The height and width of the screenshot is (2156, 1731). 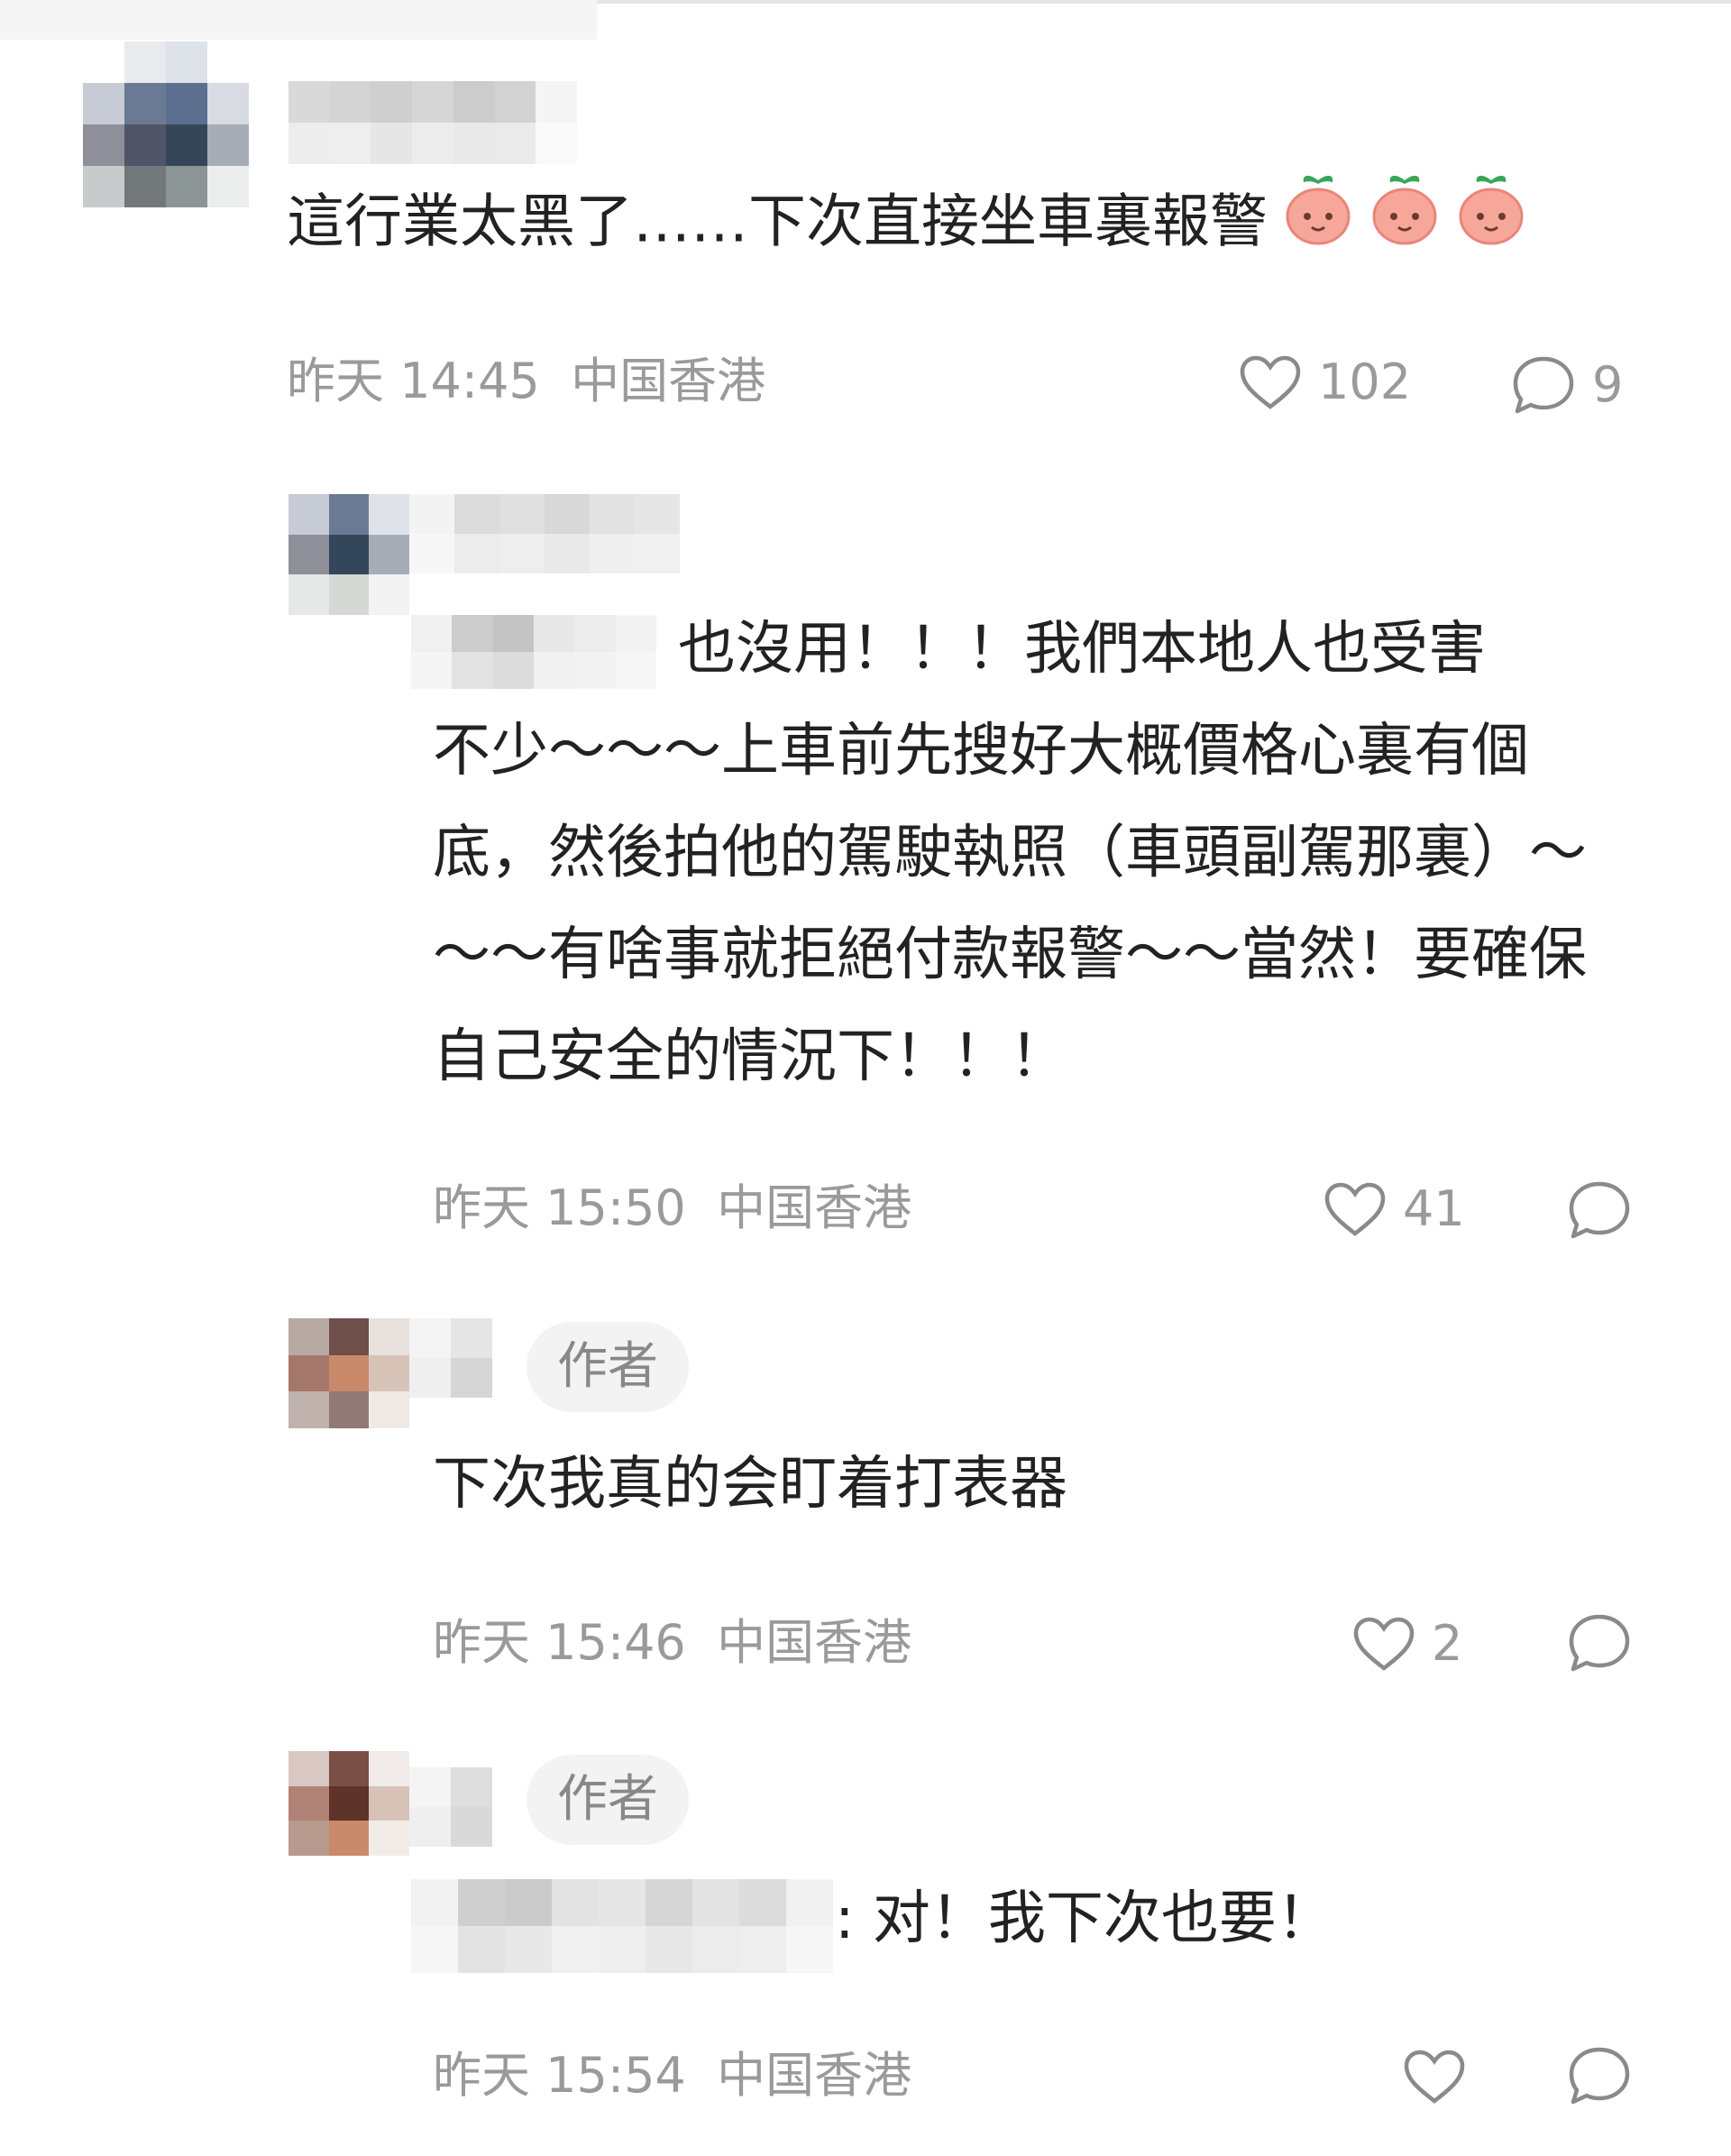 What do you see at coordinates (298, 20) in the screenshot?
I see `top-bar` at bounding box center [298, 20].